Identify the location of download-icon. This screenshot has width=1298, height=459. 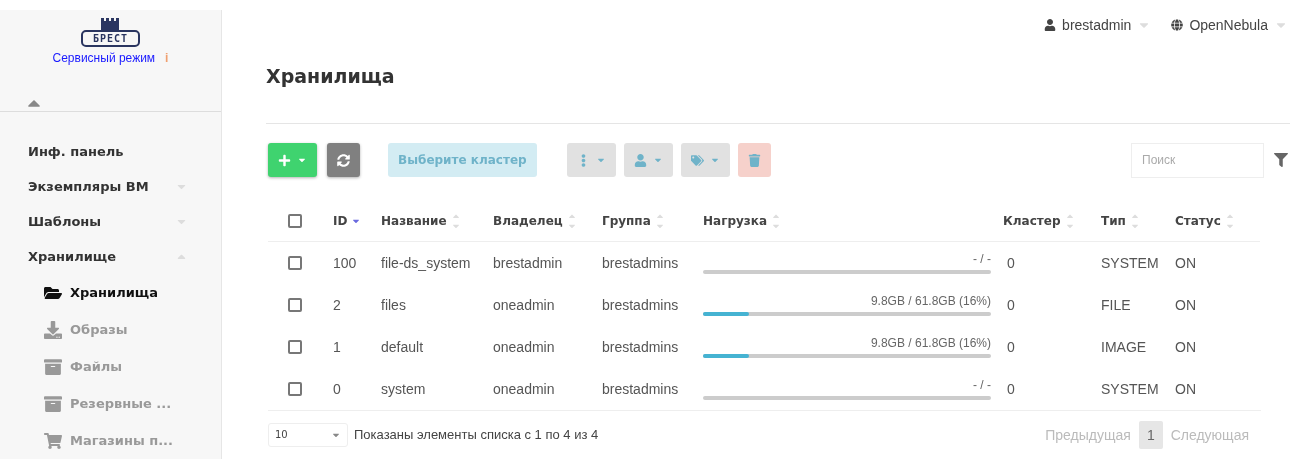
(53, 329).